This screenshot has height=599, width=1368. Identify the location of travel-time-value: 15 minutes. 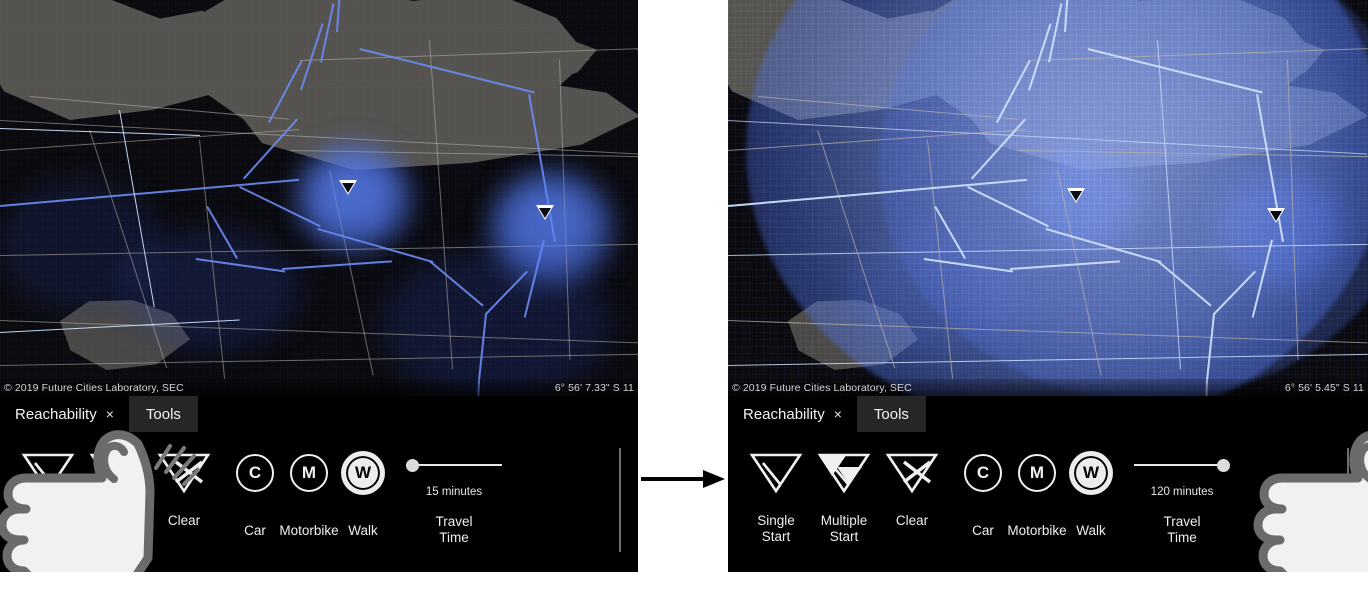
(454, 492).